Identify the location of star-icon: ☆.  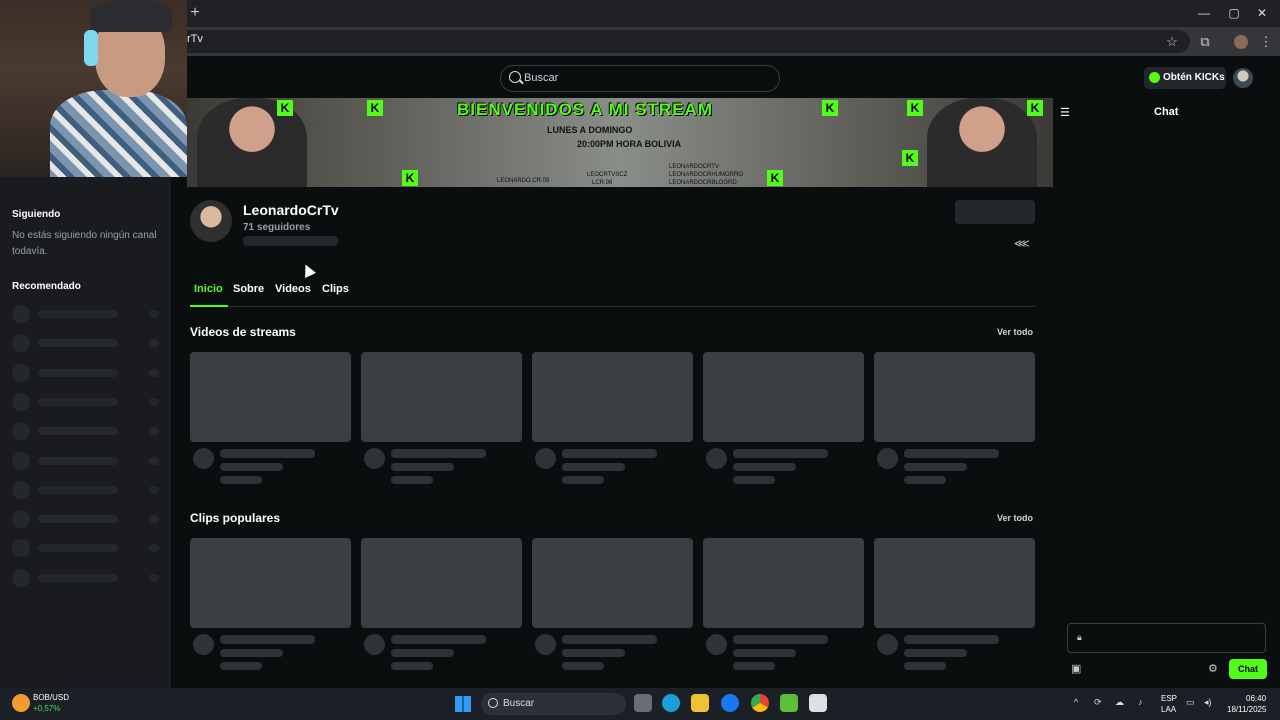
(1172, 42).